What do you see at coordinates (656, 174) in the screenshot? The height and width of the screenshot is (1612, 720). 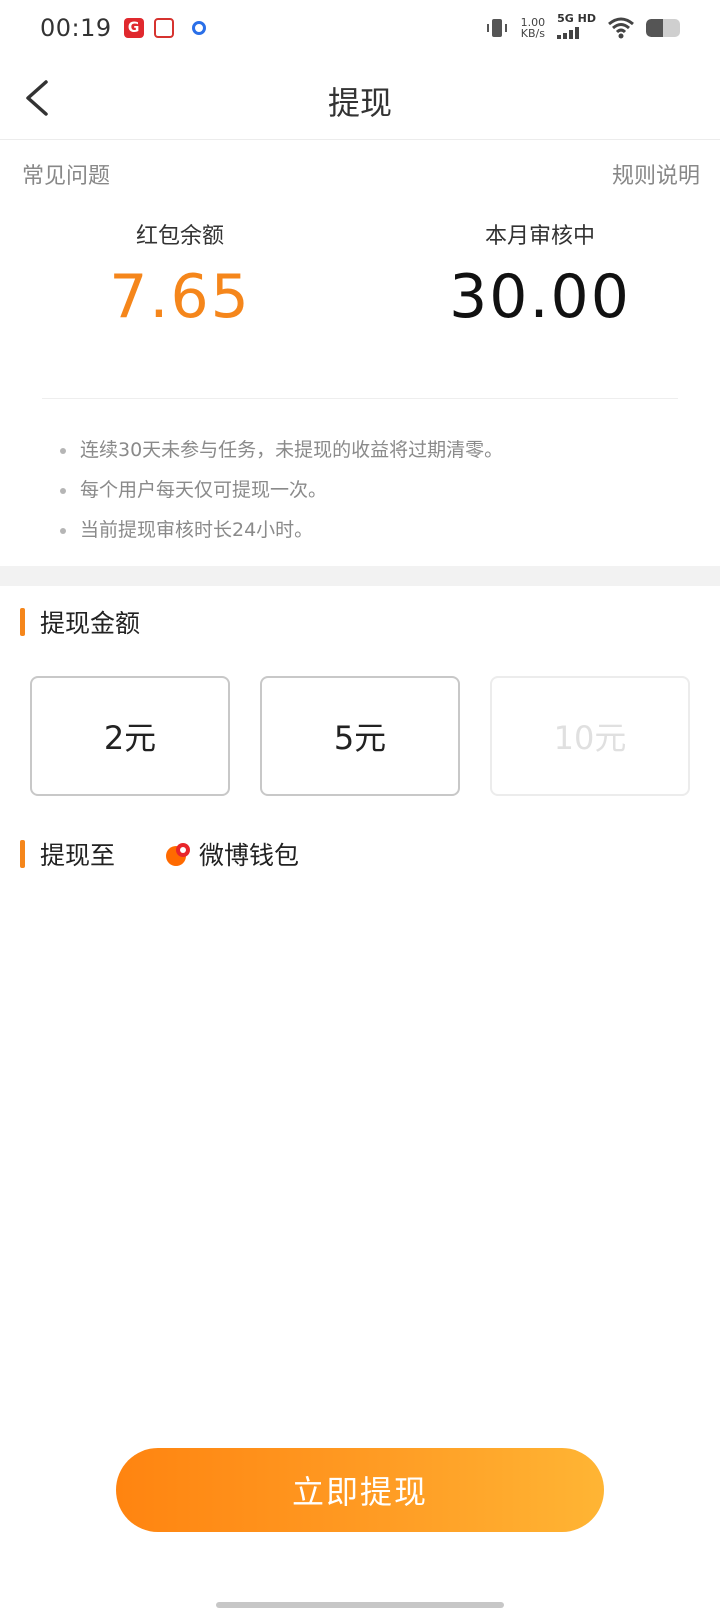 I see `rules-link: 规则说明` at bounding box center [656, 174].